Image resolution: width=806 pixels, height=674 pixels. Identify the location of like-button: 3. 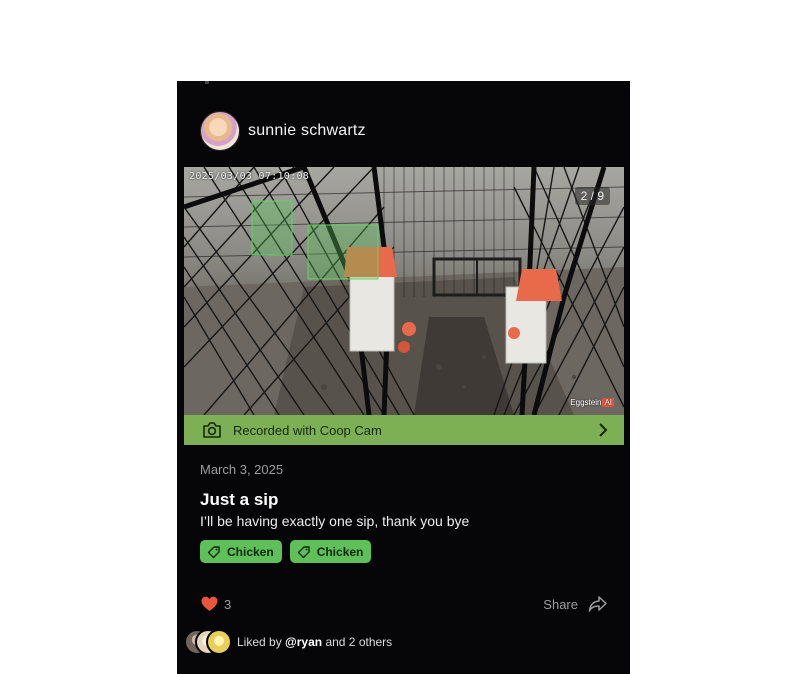
(216, 604).